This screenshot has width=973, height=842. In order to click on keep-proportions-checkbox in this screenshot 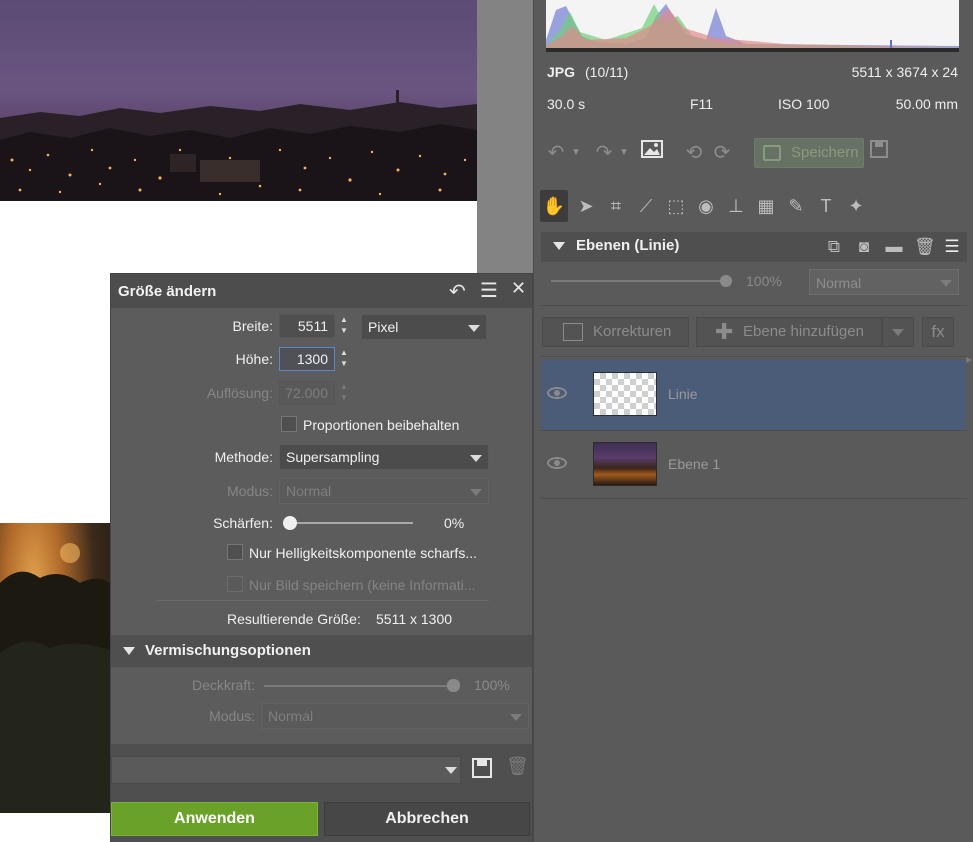, I will do `click(289, 424)`.